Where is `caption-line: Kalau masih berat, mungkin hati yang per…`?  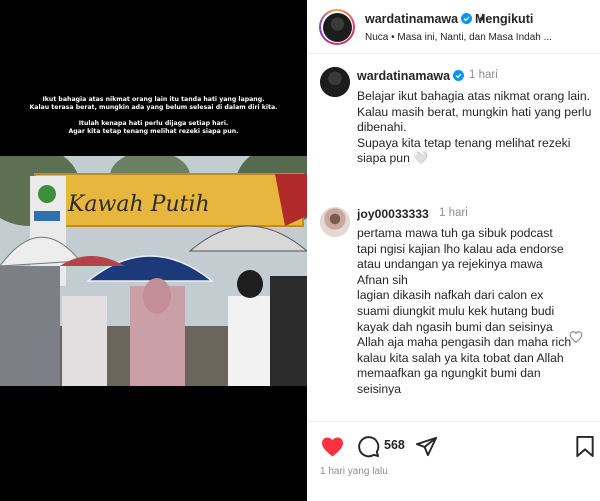 caption-line: Kalau masih berat, mungkin hati yang per… is located at coordinates (474, 119).